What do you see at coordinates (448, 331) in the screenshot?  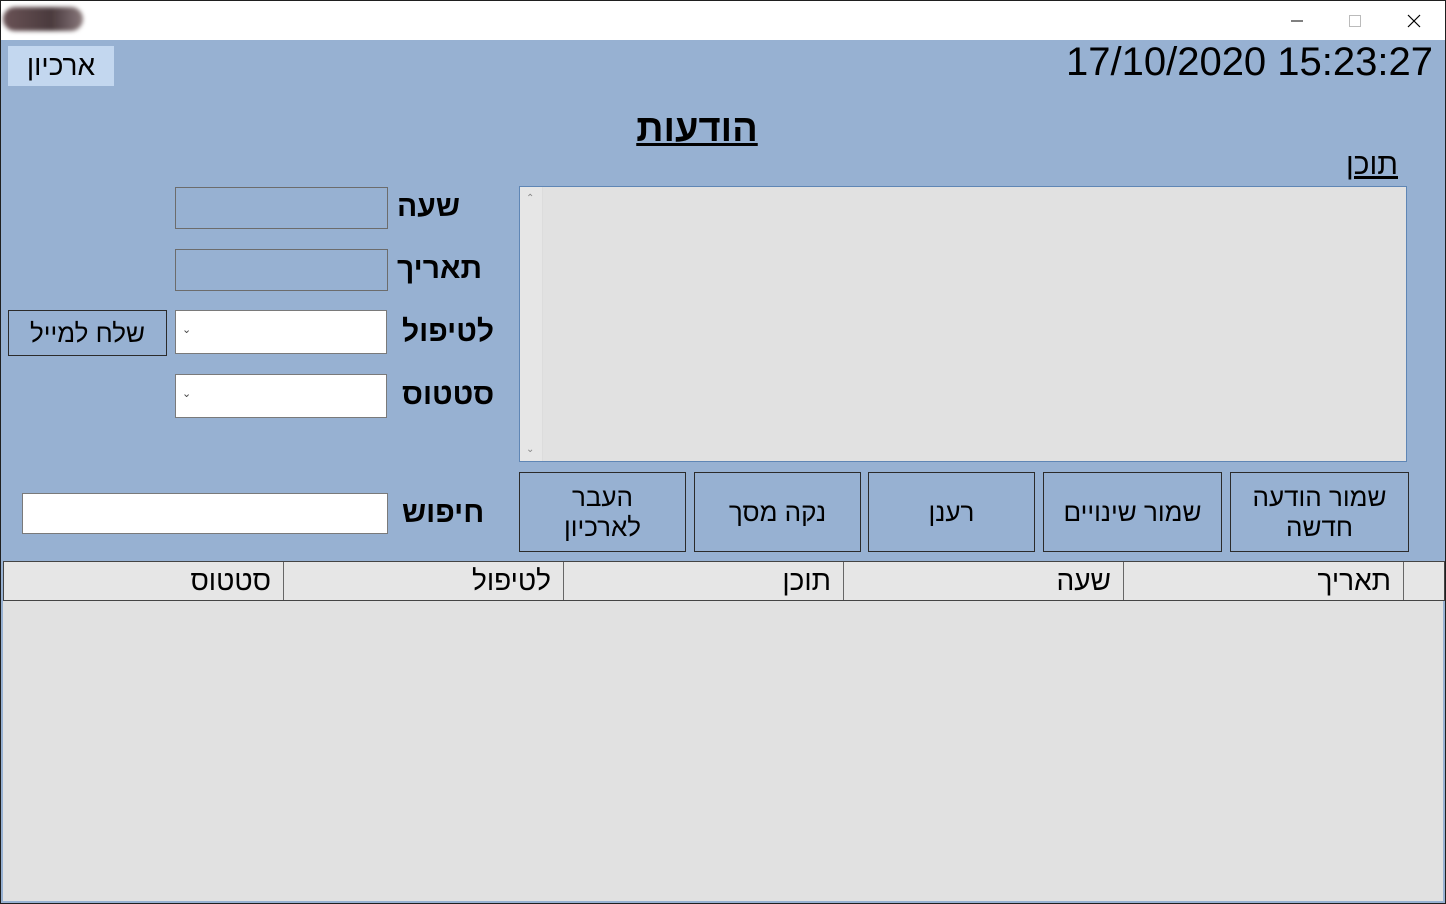 I see `handling-label: לטיפול` at bounding box center [448, 331].